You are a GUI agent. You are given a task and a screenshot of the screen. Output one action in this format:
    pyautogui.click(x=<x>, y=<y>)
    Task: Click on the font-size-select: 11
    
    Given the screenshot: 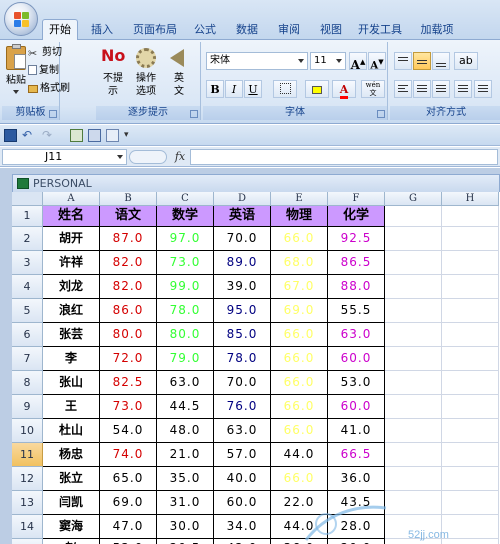 What is the action you would take?
    pyautogui.click(x=328, y=61)
    